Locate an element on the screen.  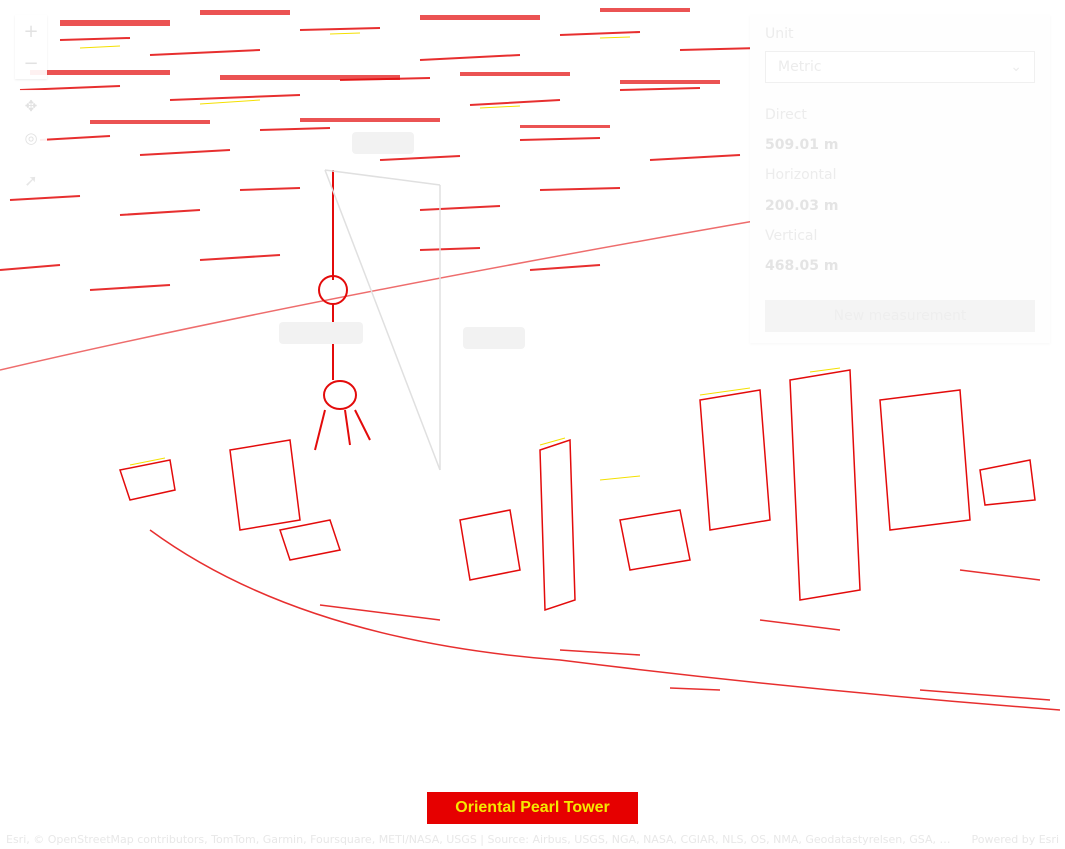
unit-select-value: Metric is located at coordinates (800, 67).